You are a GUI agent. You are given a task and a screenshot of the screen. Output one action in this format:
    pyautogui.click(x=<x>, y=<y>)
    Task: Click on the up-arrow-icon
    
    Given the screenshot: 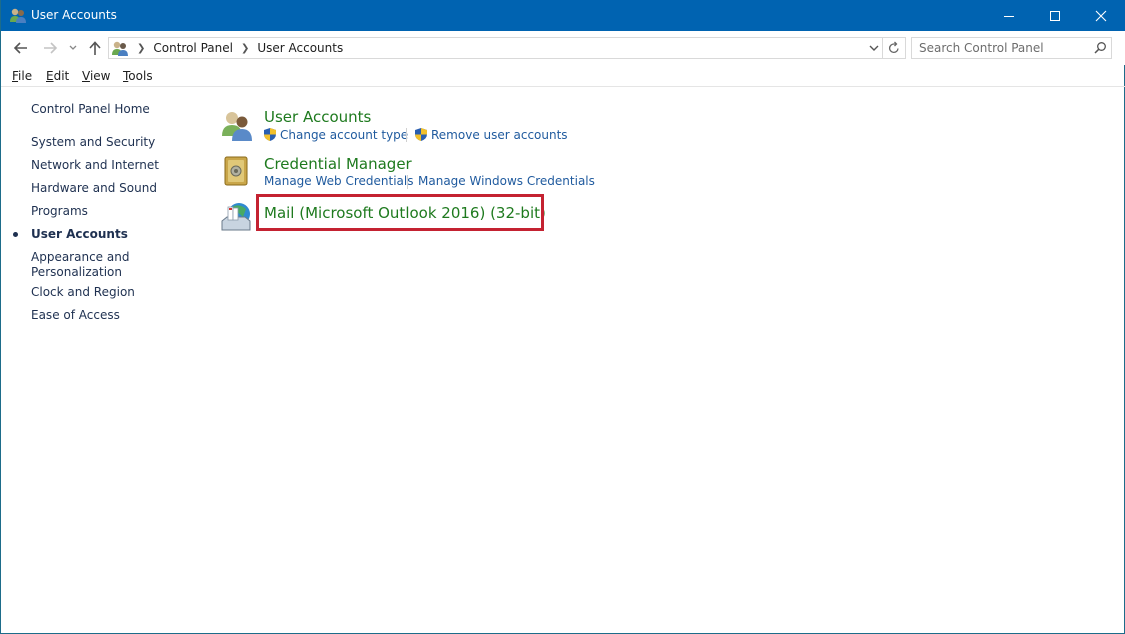 What is the action you would take?
    pyautogui.click(x=95, y=48)
    